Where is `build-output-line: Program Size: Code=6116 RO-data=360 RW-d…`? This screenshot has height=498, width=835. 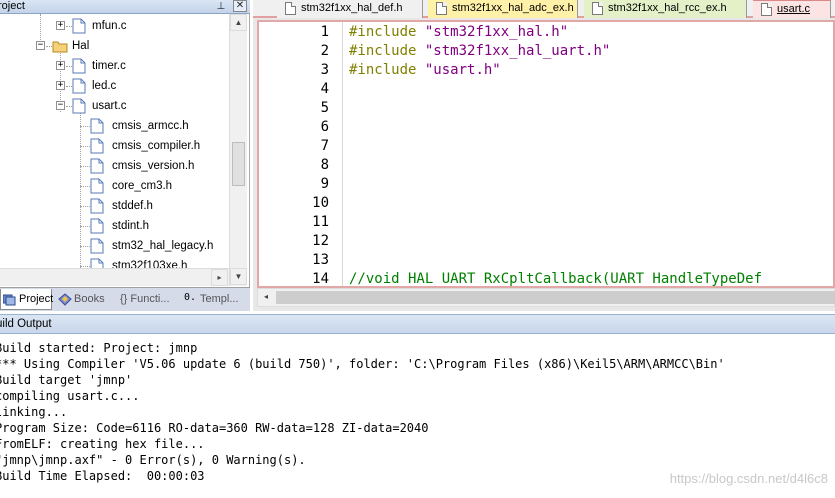 build-output-line: Program Size: Code=6116 RO-data=360 RW-d… is located at coordinates (214, 428).